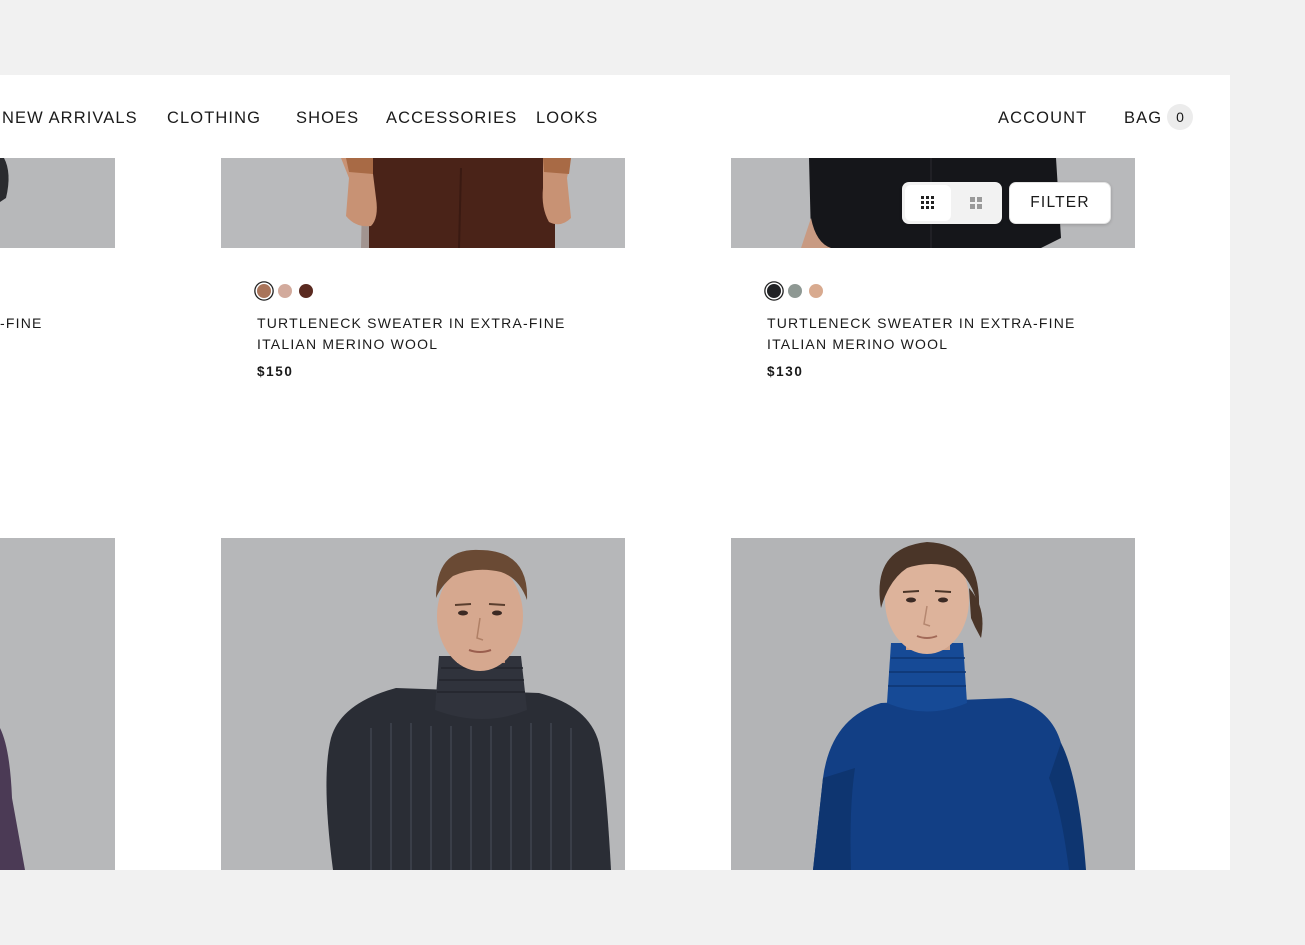  I want to click on product-image-brown-turtleneck, so click(423, 203).